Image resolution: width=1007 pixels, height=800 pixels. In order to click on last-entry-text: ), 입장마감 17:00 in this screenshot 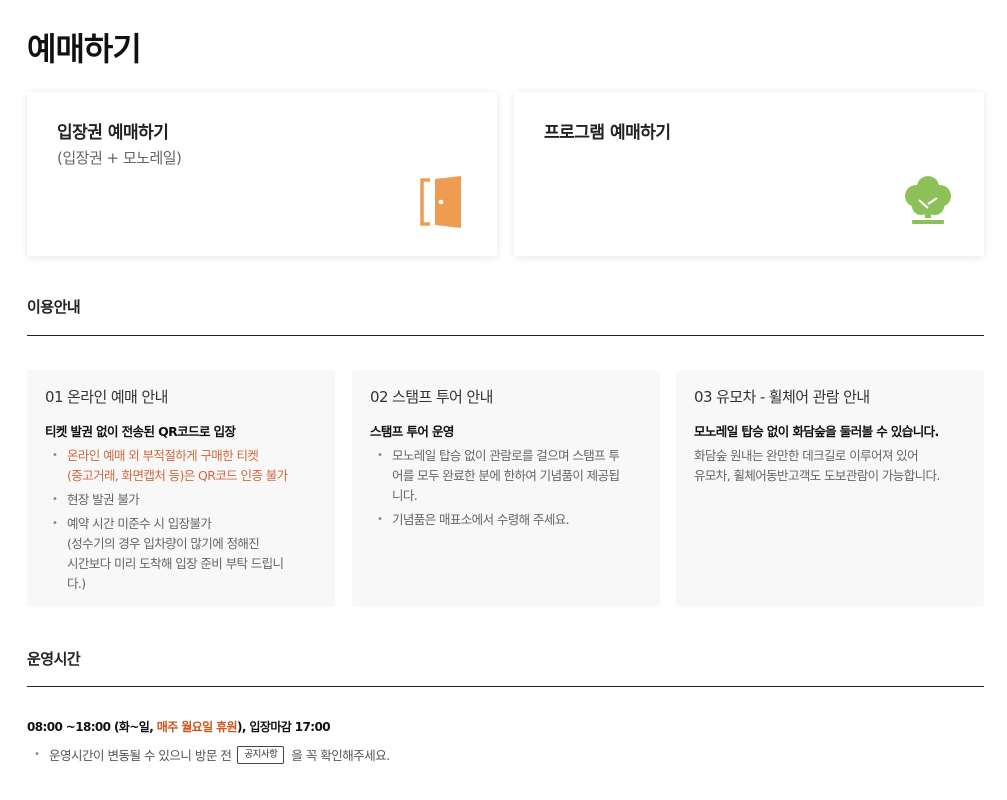, I will do `click(284, 727)`.